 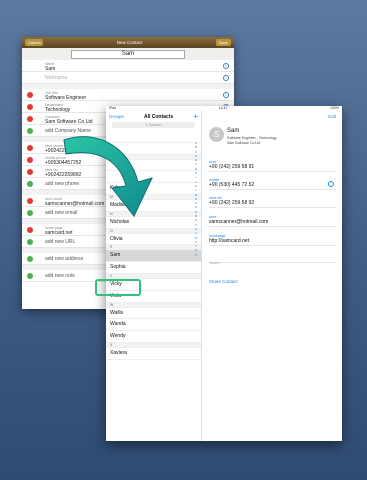 What do you see at coordinates (158, 116) in the screenshot?
I see `list-title: All Contacts` at bounding box center [158, 116].